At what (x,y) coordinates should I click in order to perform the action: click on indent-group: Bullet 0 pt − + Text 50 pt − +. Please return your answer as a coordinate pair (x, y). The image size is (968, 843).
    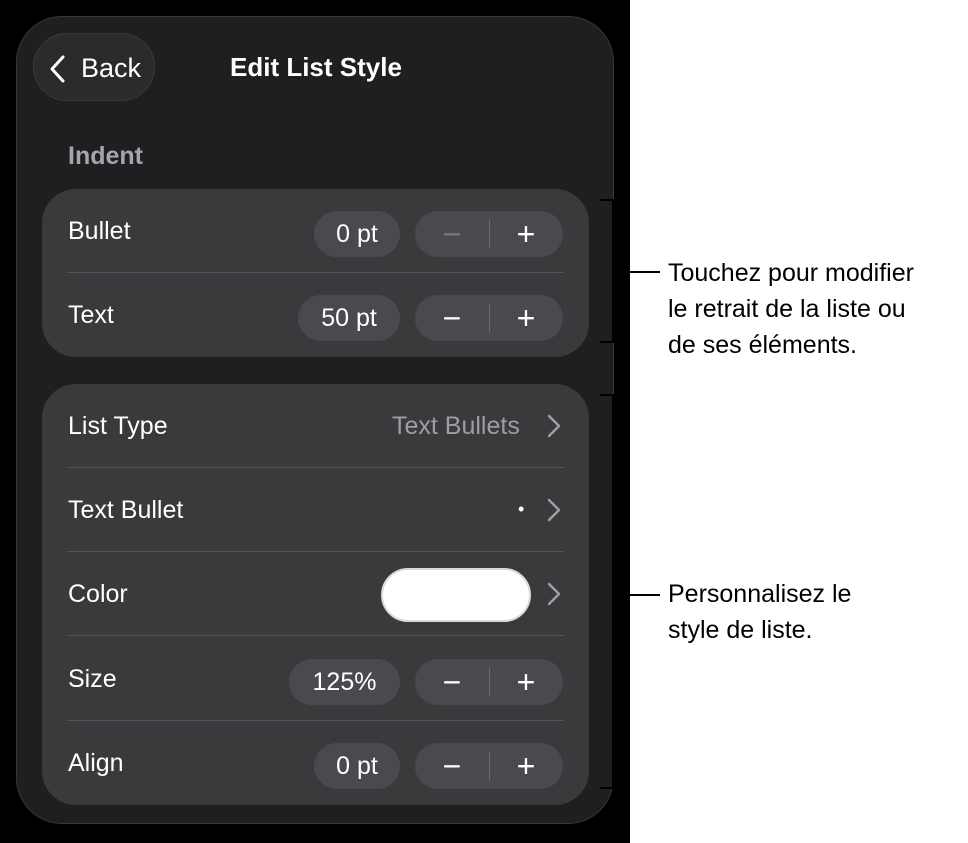
    Looking at the image, I should click on (315, 273).